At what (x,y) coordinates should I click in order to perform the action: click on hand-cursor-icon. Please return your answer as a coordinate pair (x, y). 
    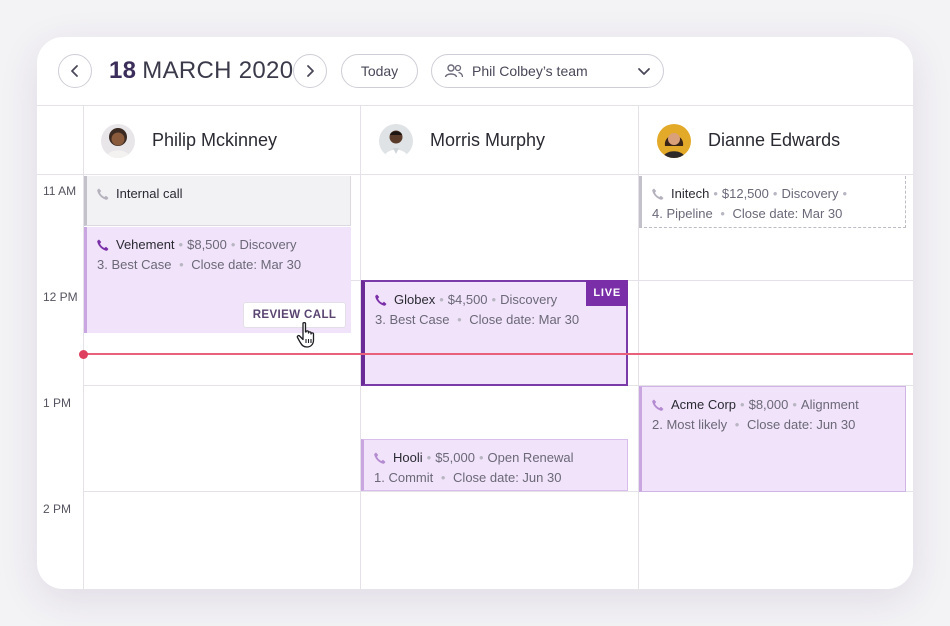
    Looking at the image, I should click on (305, 334).